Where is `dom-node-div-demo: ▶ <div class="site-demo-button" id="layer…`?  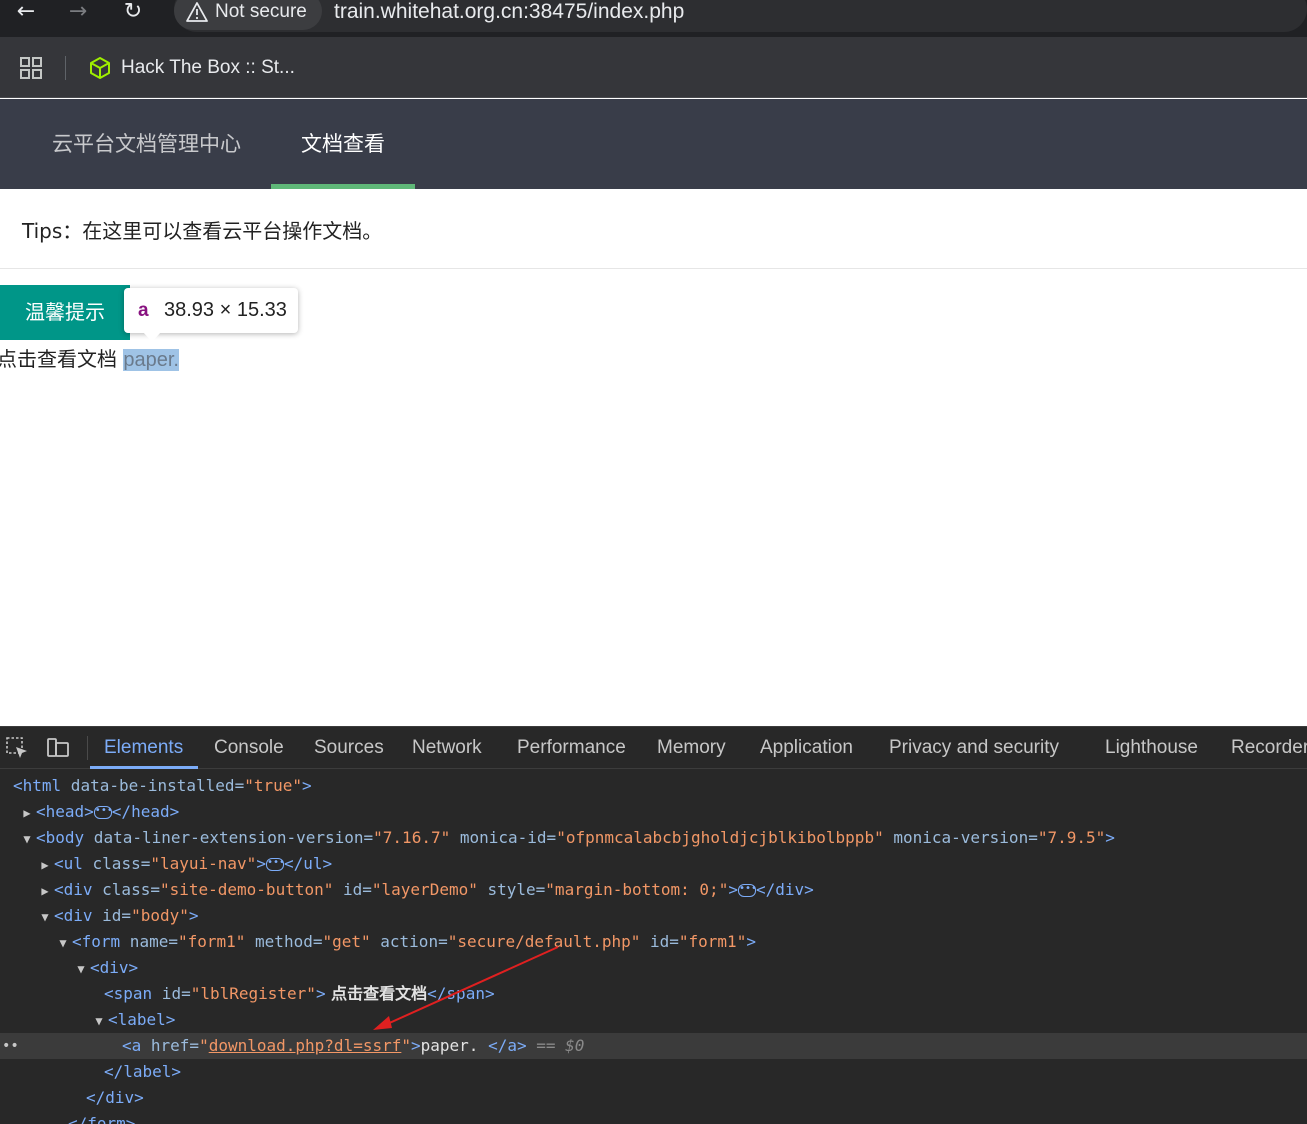
dom-node-div-demo: ▶ <div class="site-demo-button" id="layer… is located at coordinates (425, 890).